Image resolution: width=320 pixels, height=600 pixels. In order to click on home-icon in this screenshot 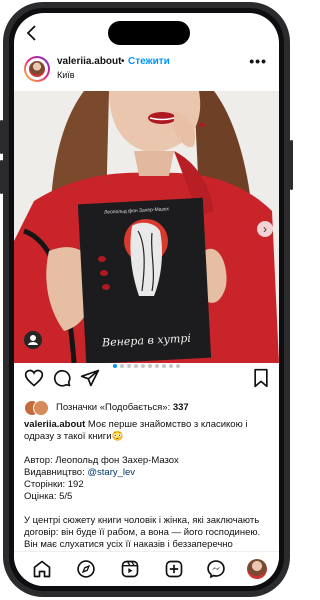, I will do `click(42, 569)`.